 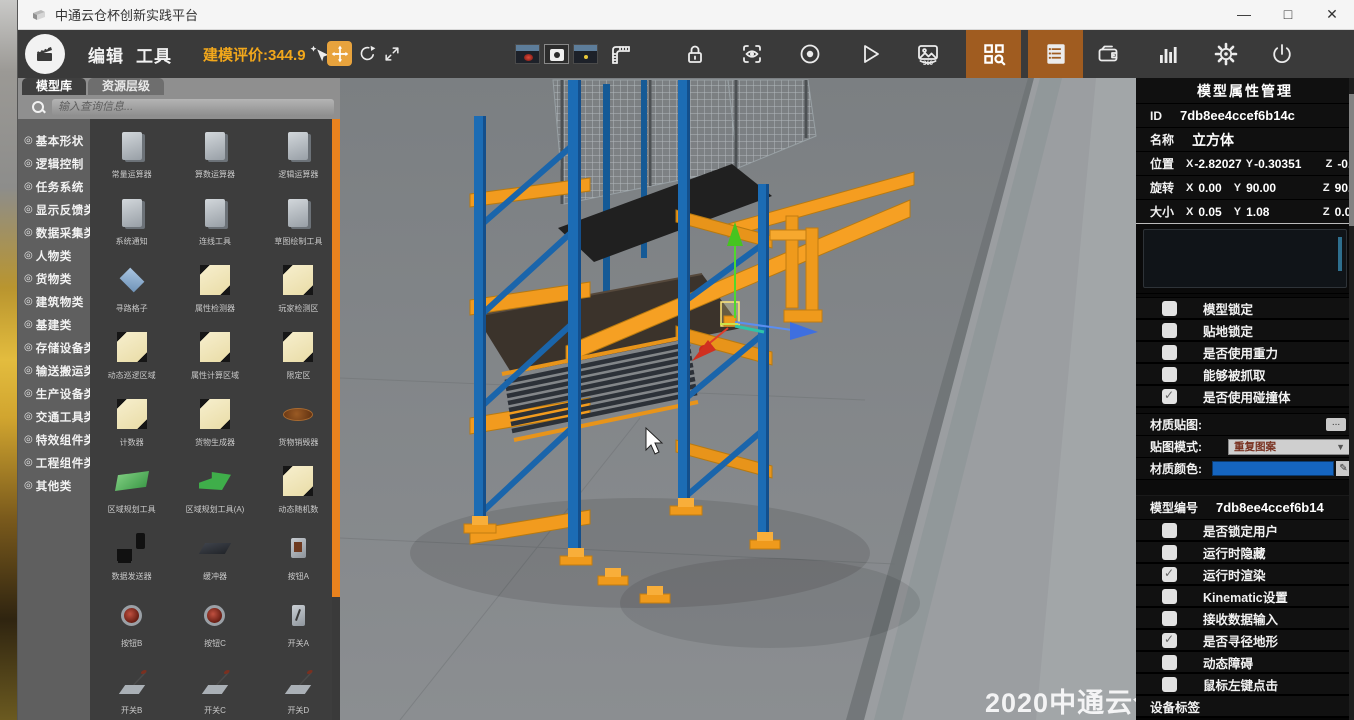 I want to click on model-library-item: 逻辑运算器, so click(x=298, y=160).